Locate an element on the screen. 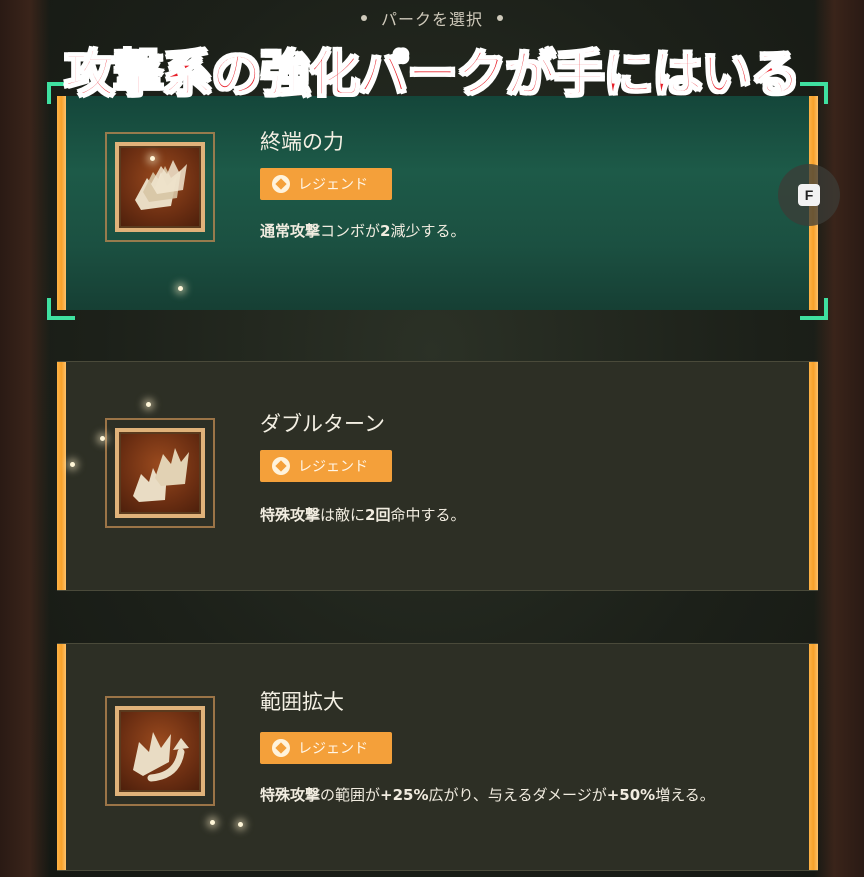  select-hotkey-button: F is located at coordinates (809, 195).